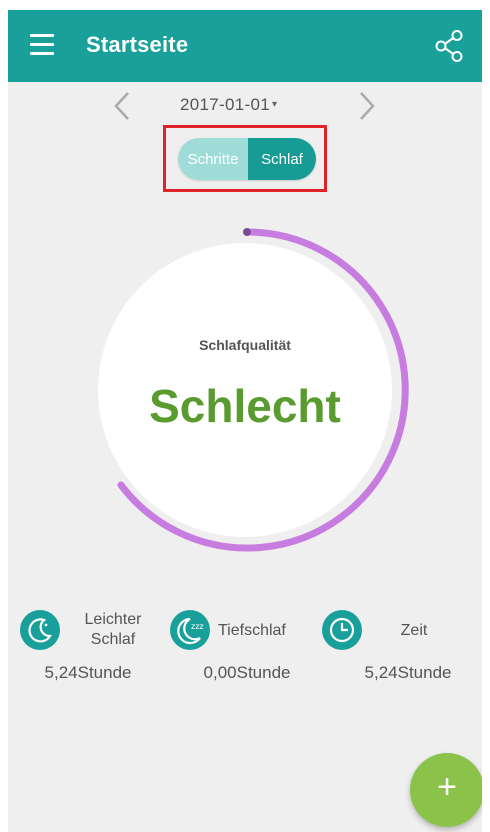 The image size is (490, 832). I want to click on chevron-right-icon, so click(367, 106).